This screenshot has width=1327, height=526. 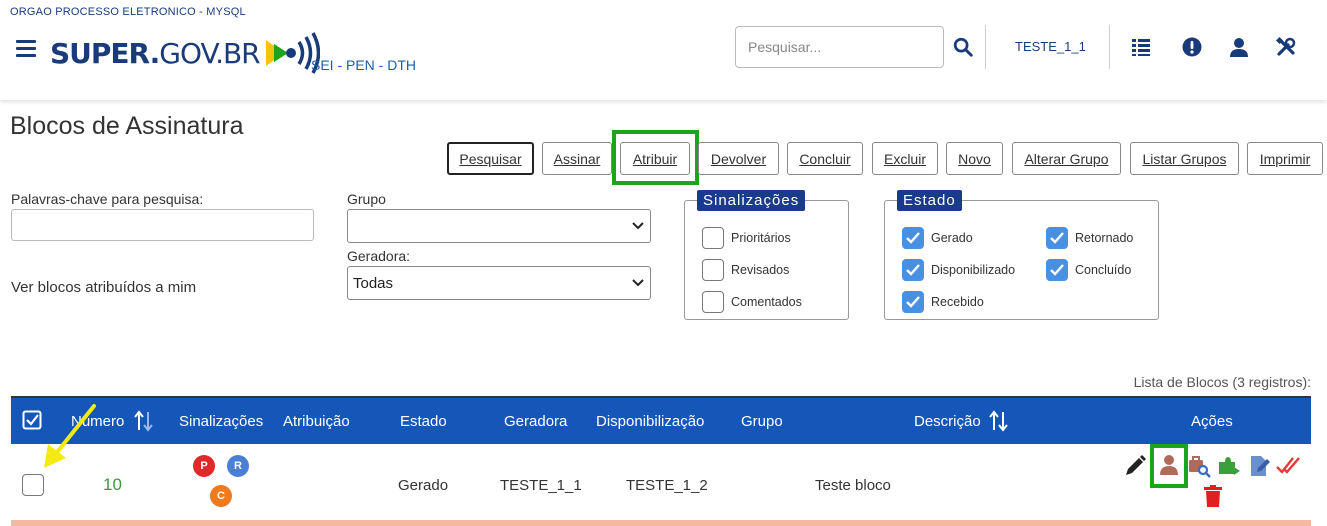 I want to click on records-count: Lista de Blocos (3 registros):, so click(x=1222, y=382).